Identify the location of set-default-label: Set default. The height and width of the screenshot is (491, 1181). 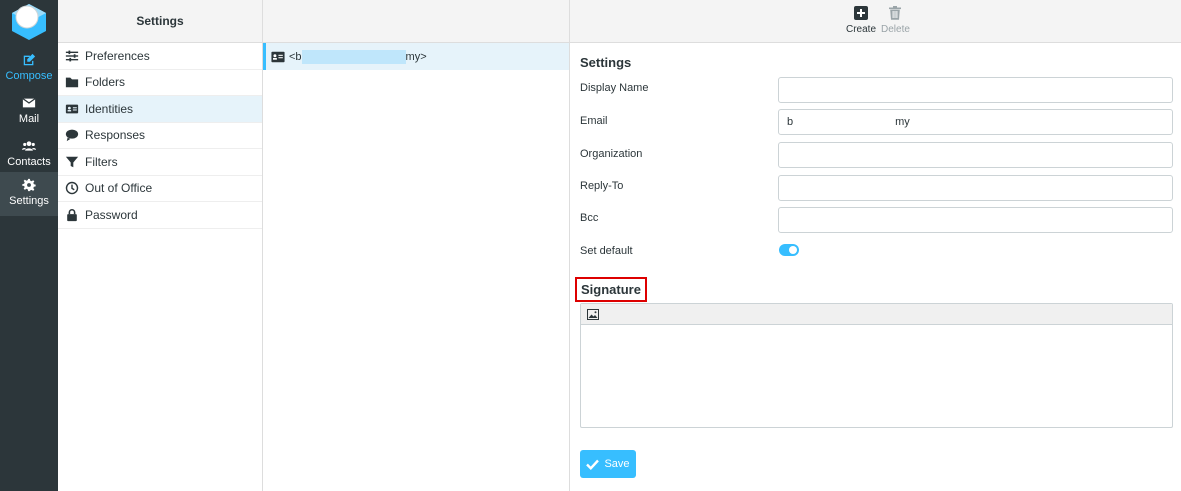
(606, 251).